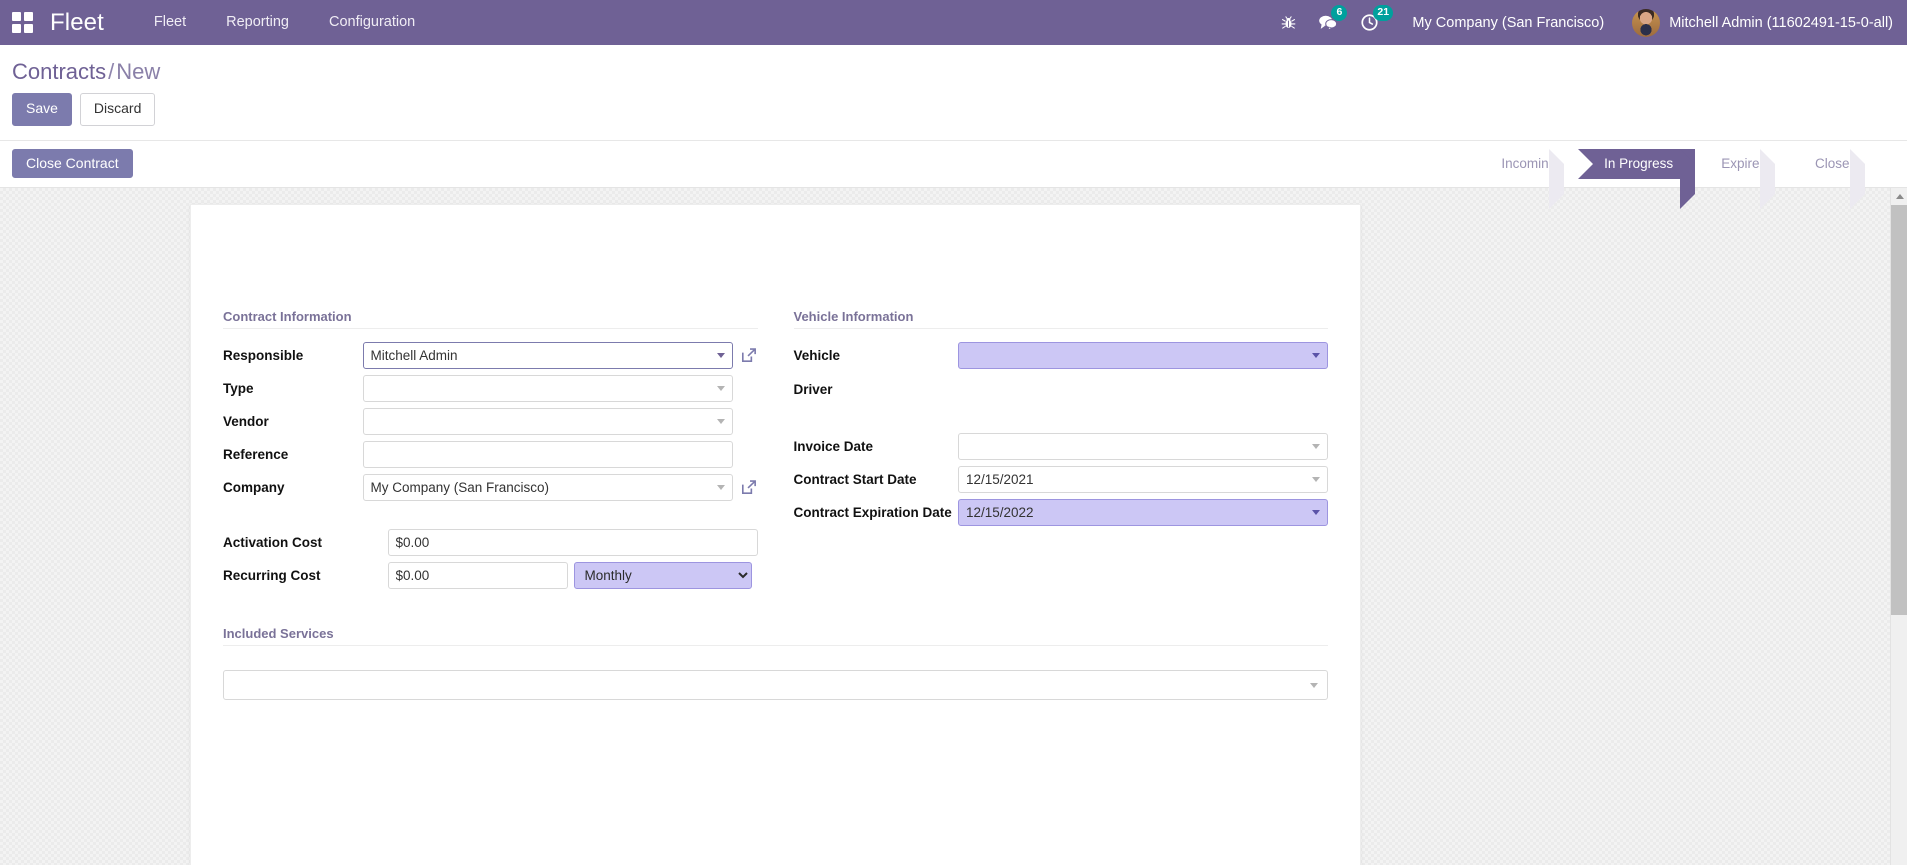  I want to click on reference-input, so click(547, 454).